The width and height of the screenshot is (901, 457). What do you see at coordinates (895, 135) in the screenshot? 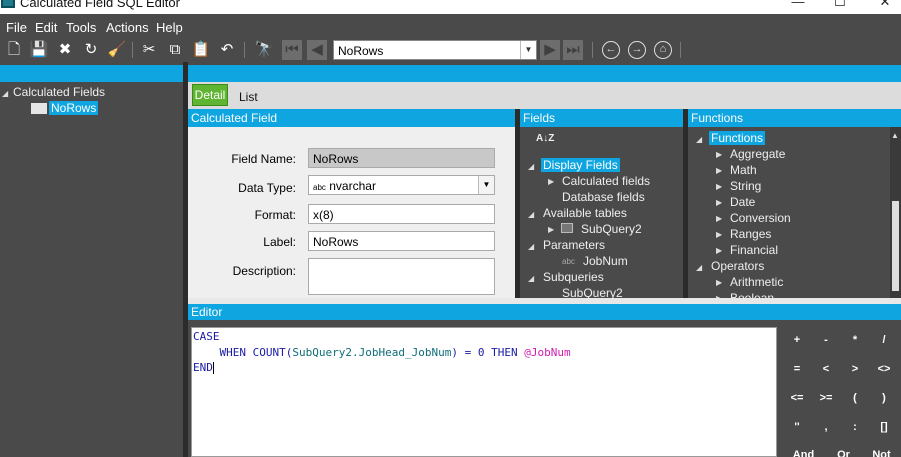
I see `scroll-up-icon: ▲` at bounding box center [895, 135].